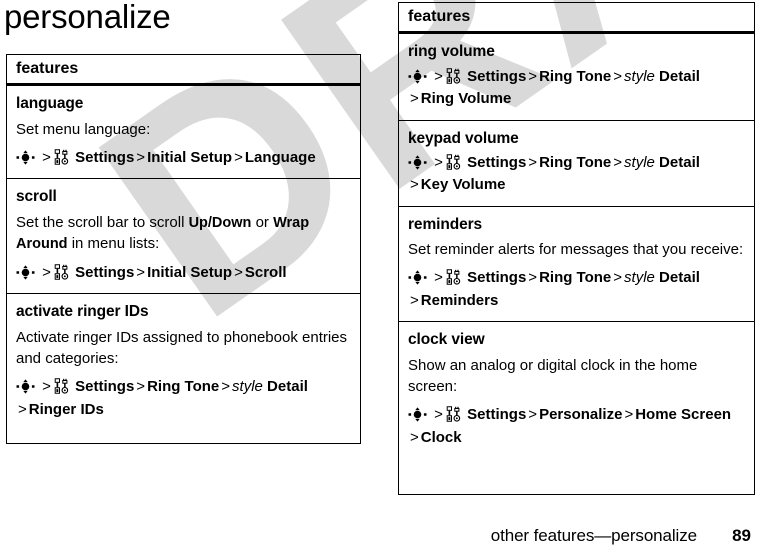  Describe the element at coordinates (446, 340) in the screenshot. I see `feature-name: clock view` at that location.